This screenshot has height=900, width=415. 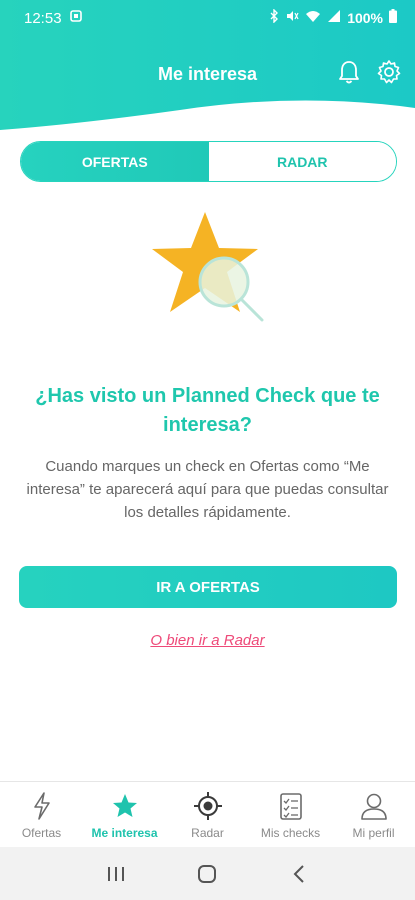 I want to click on battery-icon, so click(x=393, y=18).